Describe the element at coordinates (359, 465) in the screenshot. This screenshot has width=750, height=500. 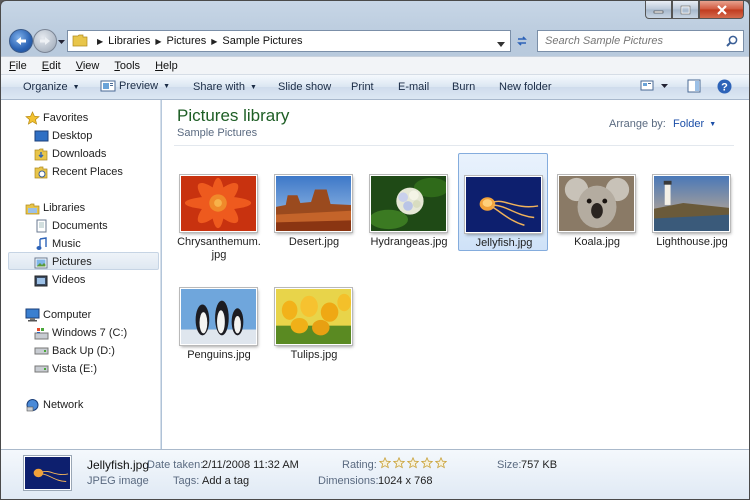
I see `rating-label: Rating:` at that location.